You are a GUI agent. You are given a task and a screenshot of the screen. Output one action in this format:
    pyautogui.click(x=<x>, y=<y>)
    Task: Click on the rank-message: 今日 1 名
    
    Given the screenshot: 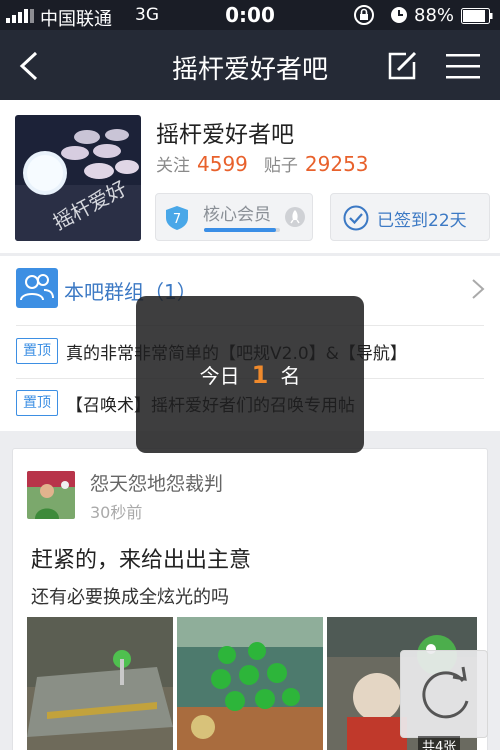 What is the action you would take?
    pyautogui.click(x=250, y=374)
    